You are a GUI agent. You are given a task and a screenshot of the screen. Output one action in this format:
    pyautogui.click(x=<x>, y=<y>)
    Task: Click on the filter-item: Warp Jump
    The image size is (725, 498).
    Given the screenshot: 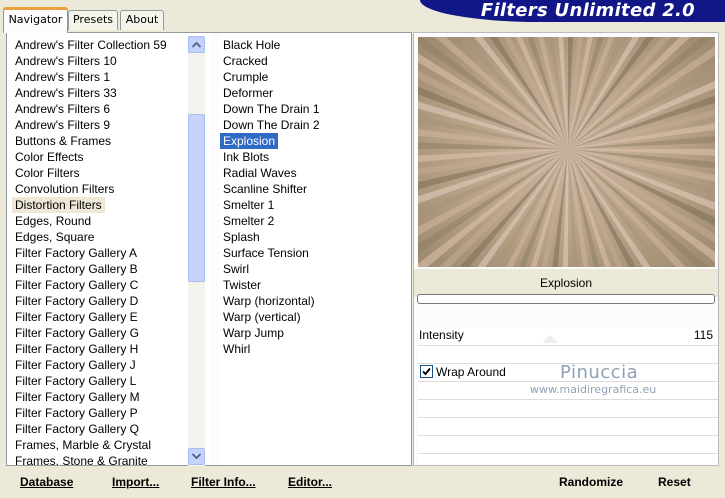 What is the action you would take?
    pyautogui.click(x=253, y=333)
    